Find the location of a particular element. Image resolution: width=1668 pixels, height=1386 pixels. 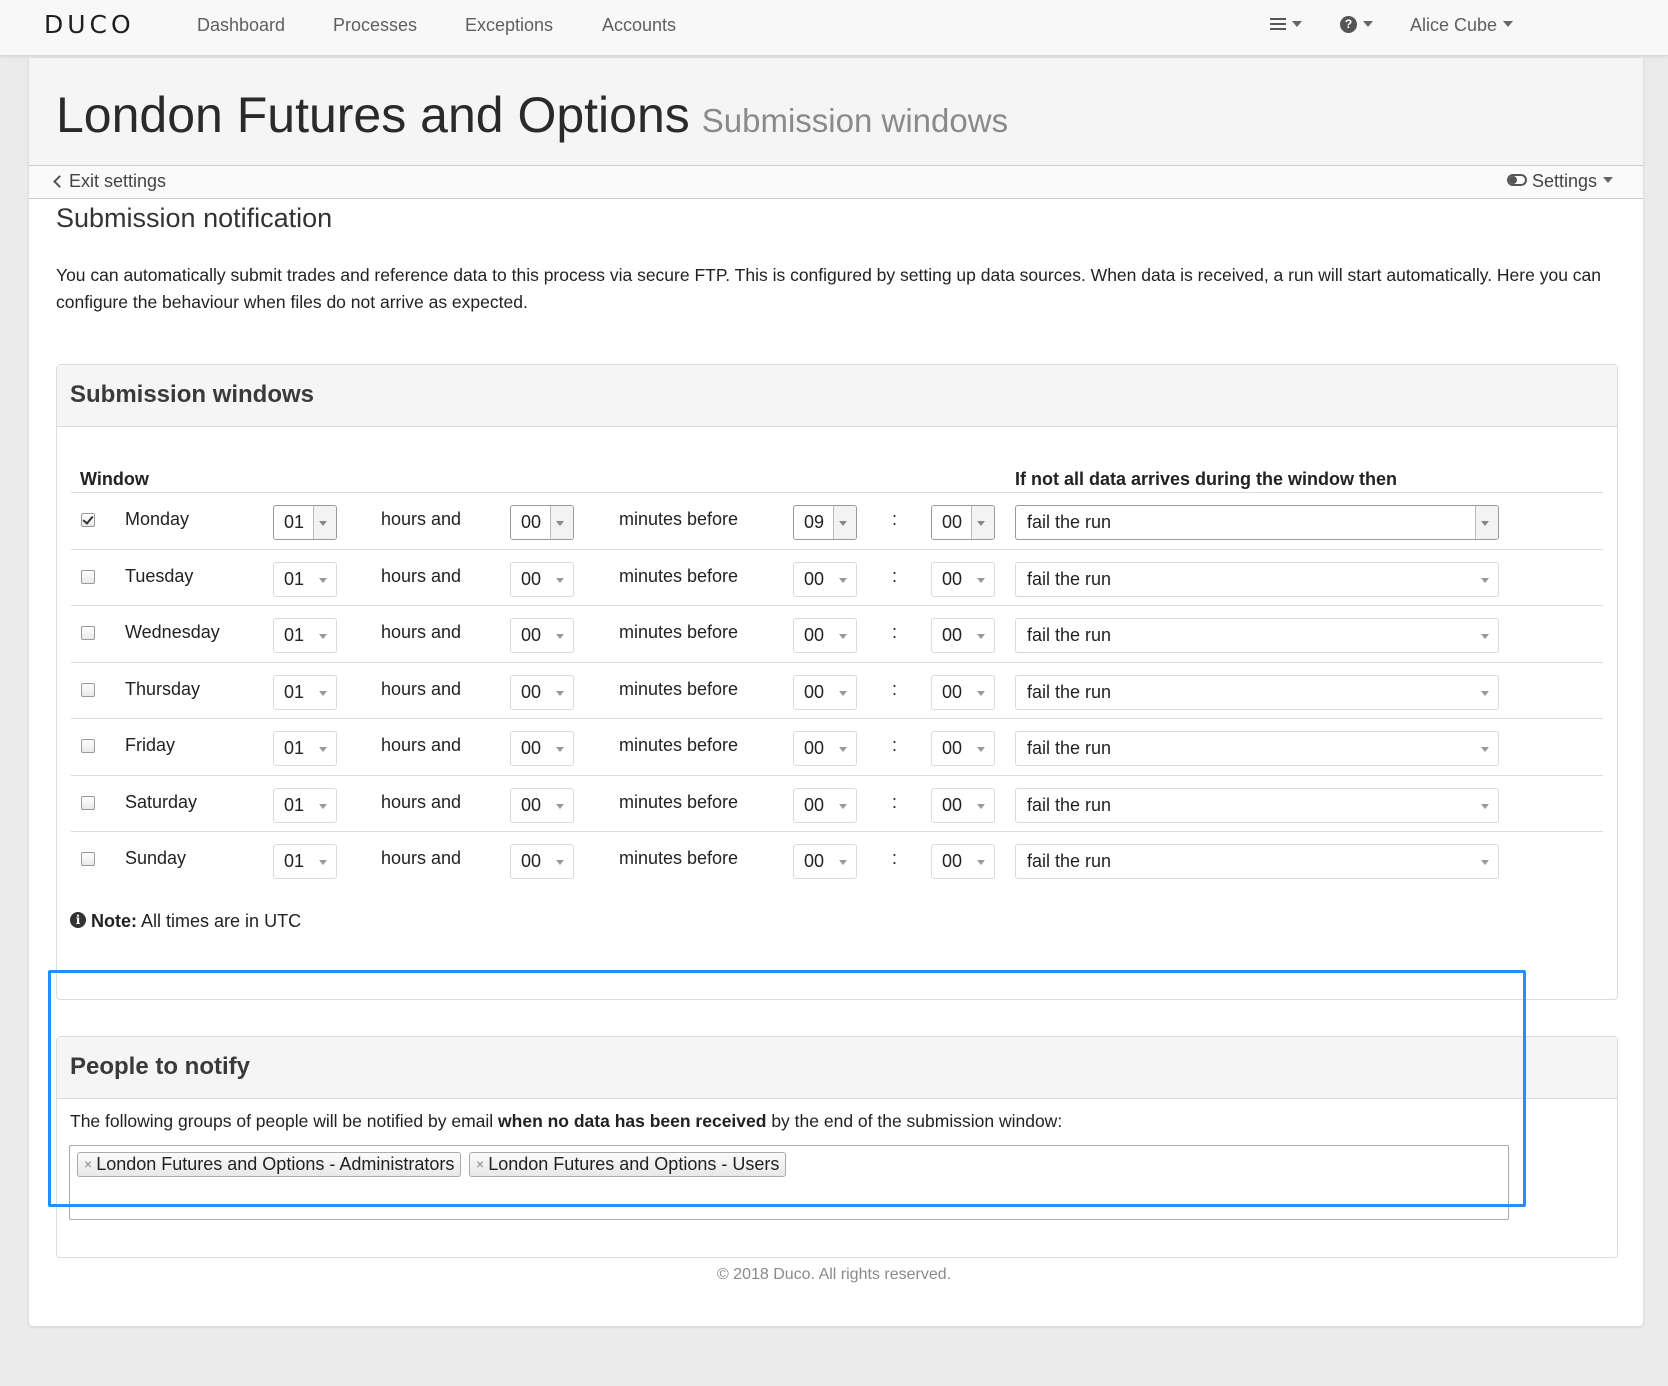

day-label: Saturday is located at coordinates (161, 801).